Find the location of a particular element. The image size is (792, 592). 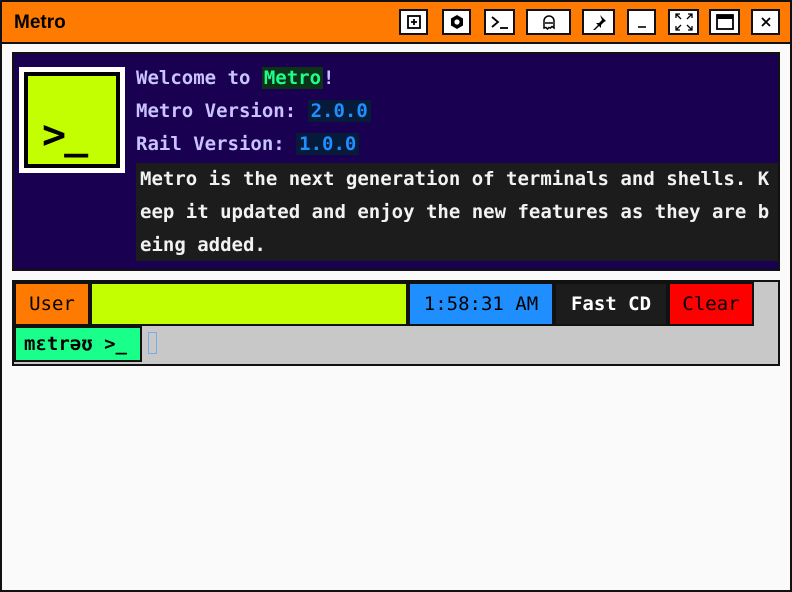

settings-button is located at coordinates (456, 22).